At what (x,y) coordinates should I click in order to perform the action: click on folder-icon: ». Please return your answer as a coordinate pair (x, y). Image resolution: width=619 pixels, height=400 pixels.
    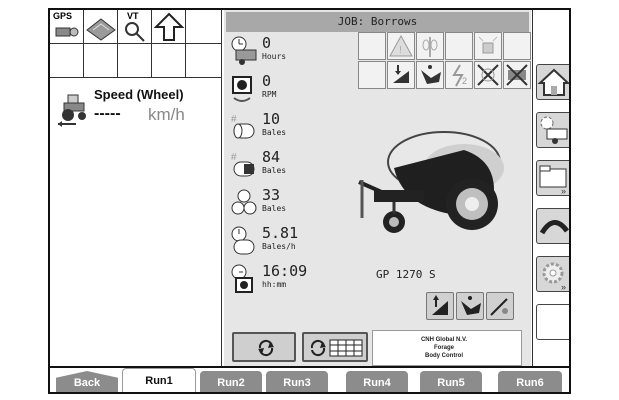
    Looking at the image, I should click on (553, 180).